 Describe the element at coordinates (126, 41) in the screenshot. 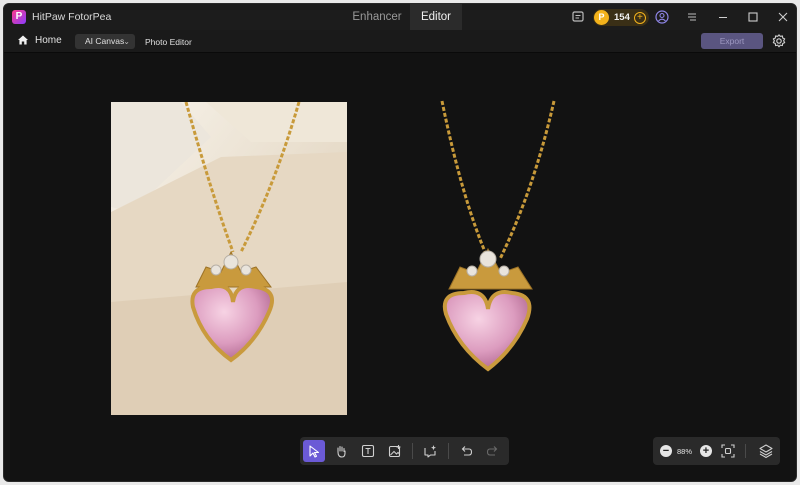

I see `chevron-down-icon: ⌄` at that location.